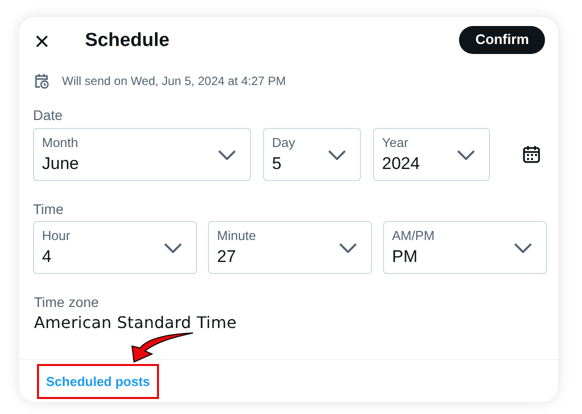  Describe the element at coordinates (237, 236) in the screenshot. I see `dropdown-label: Minute` at that location.